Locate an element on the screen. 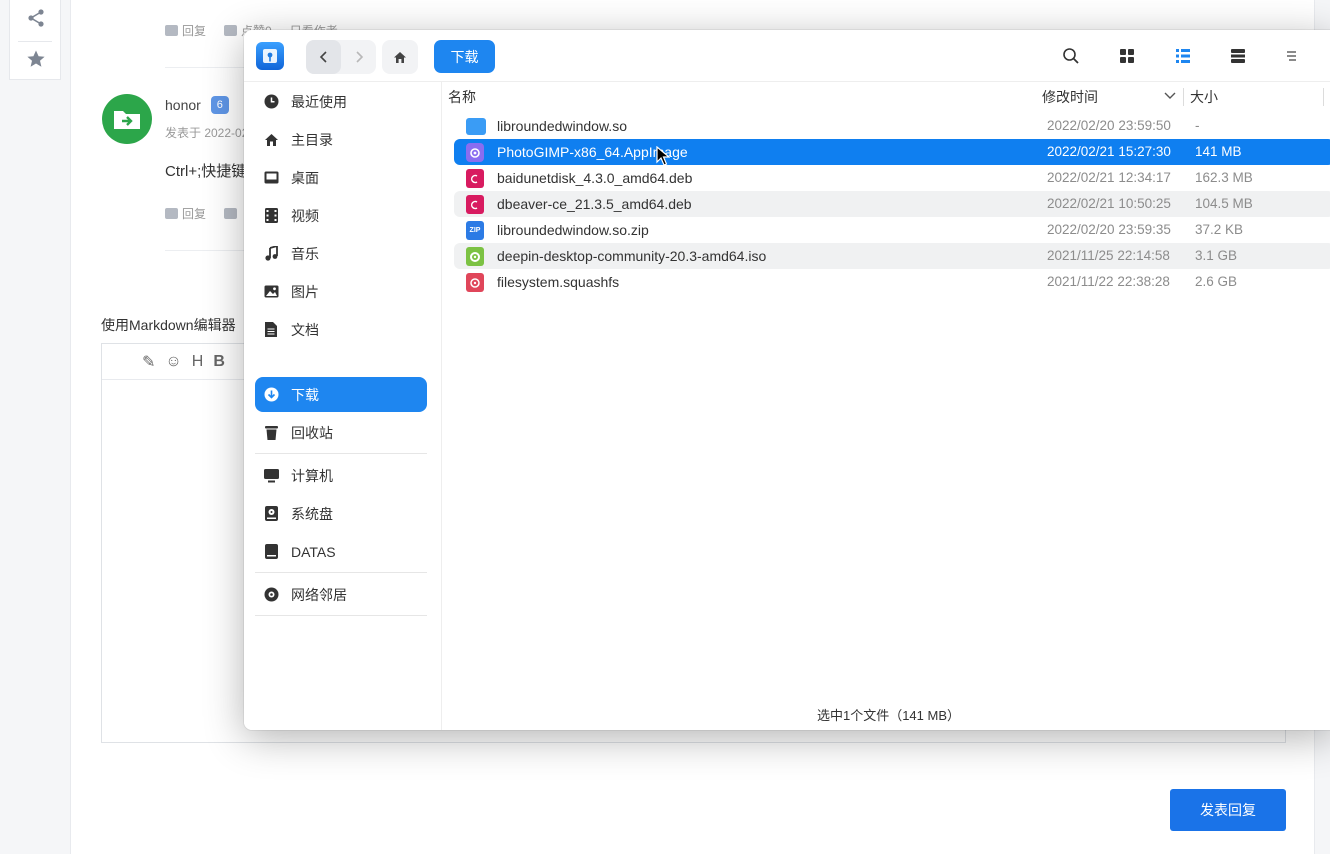 The width and height of the screenshot is (1330, 854). sidebar-item-network: 网络邻居 is located at coordinates (341, 594).